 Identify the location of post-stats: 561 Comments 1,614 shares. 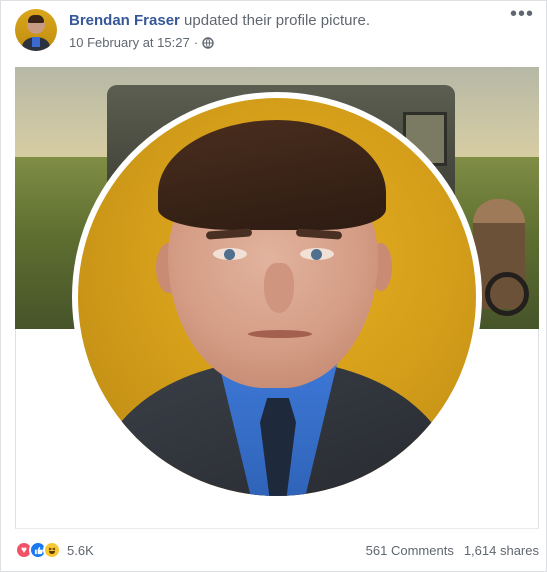
(452, 550).